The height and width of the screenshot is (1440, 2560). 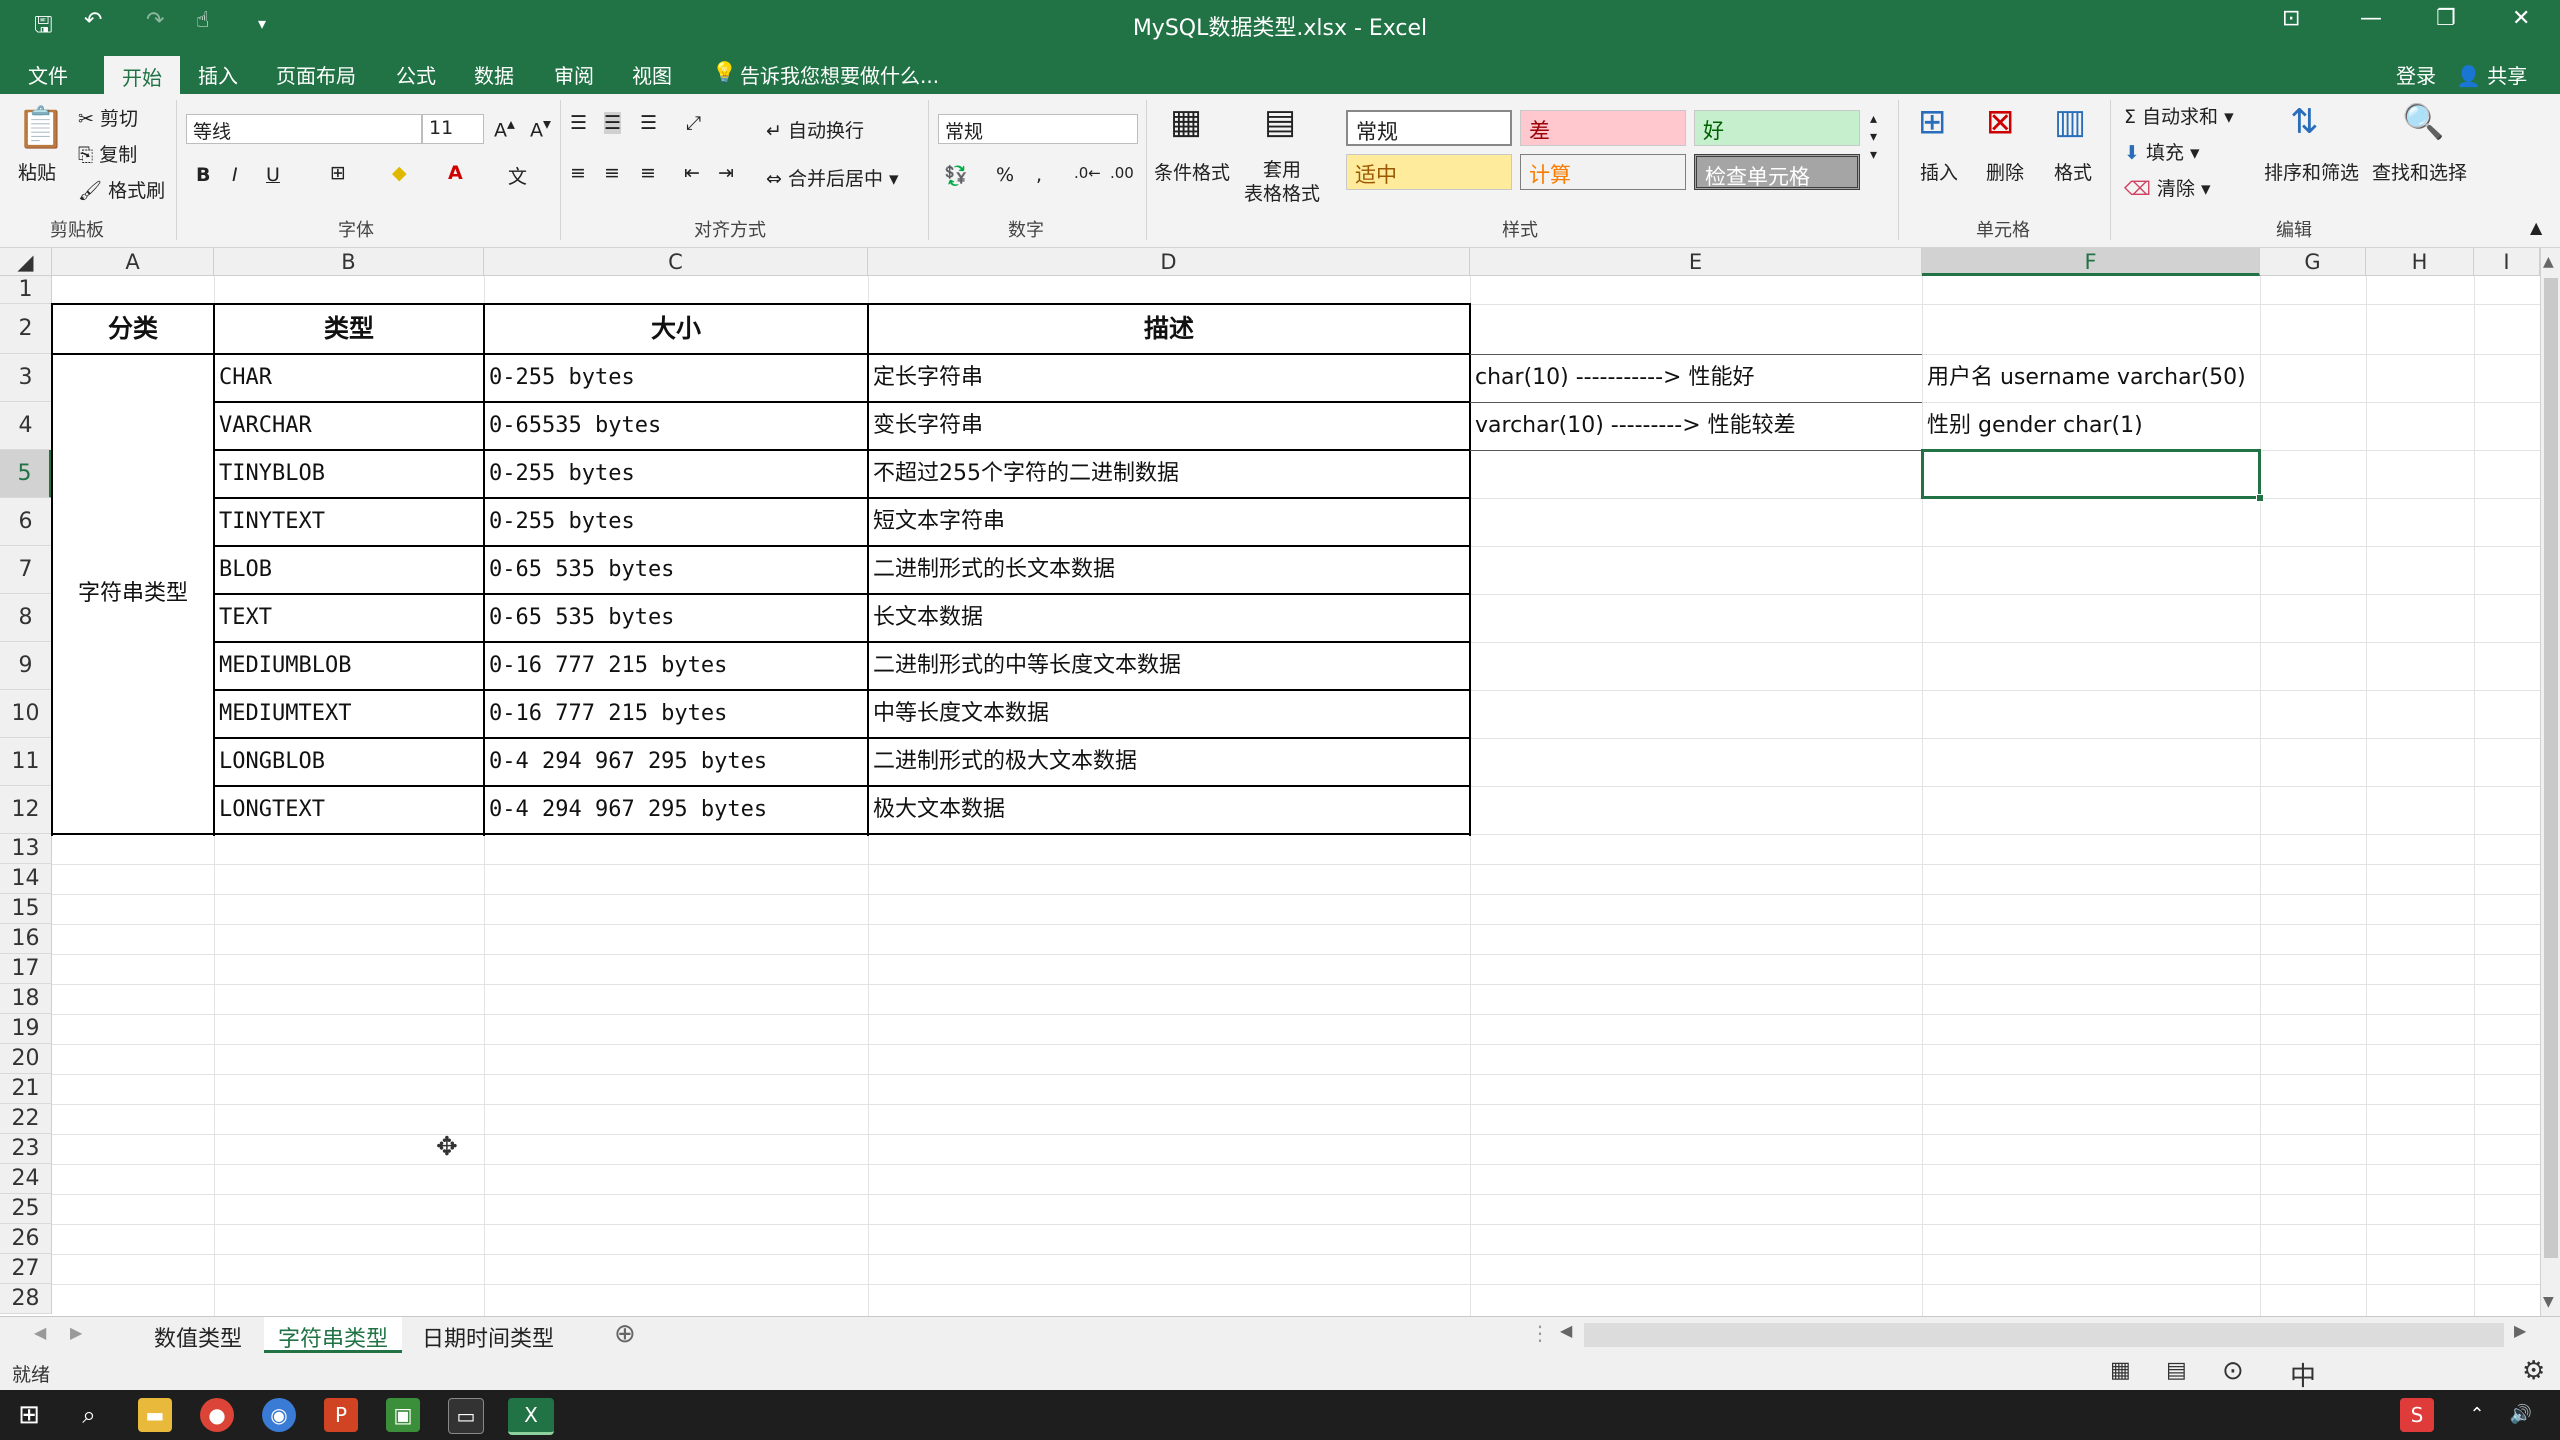 What do you see at coordinates (26, 969) in the screenshot?
I see `row-header: 17` at bounding box center [26, 969].